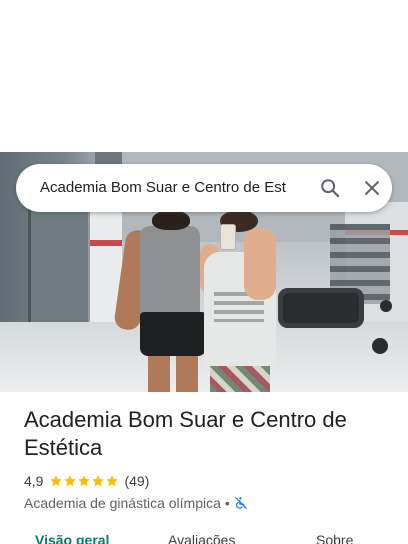 This screenshot has width=408, height=544. What do you see at coordinates (34, 481) in the screenshot?
I see `rating-value: 4,9` at bounding box center [34, 481].